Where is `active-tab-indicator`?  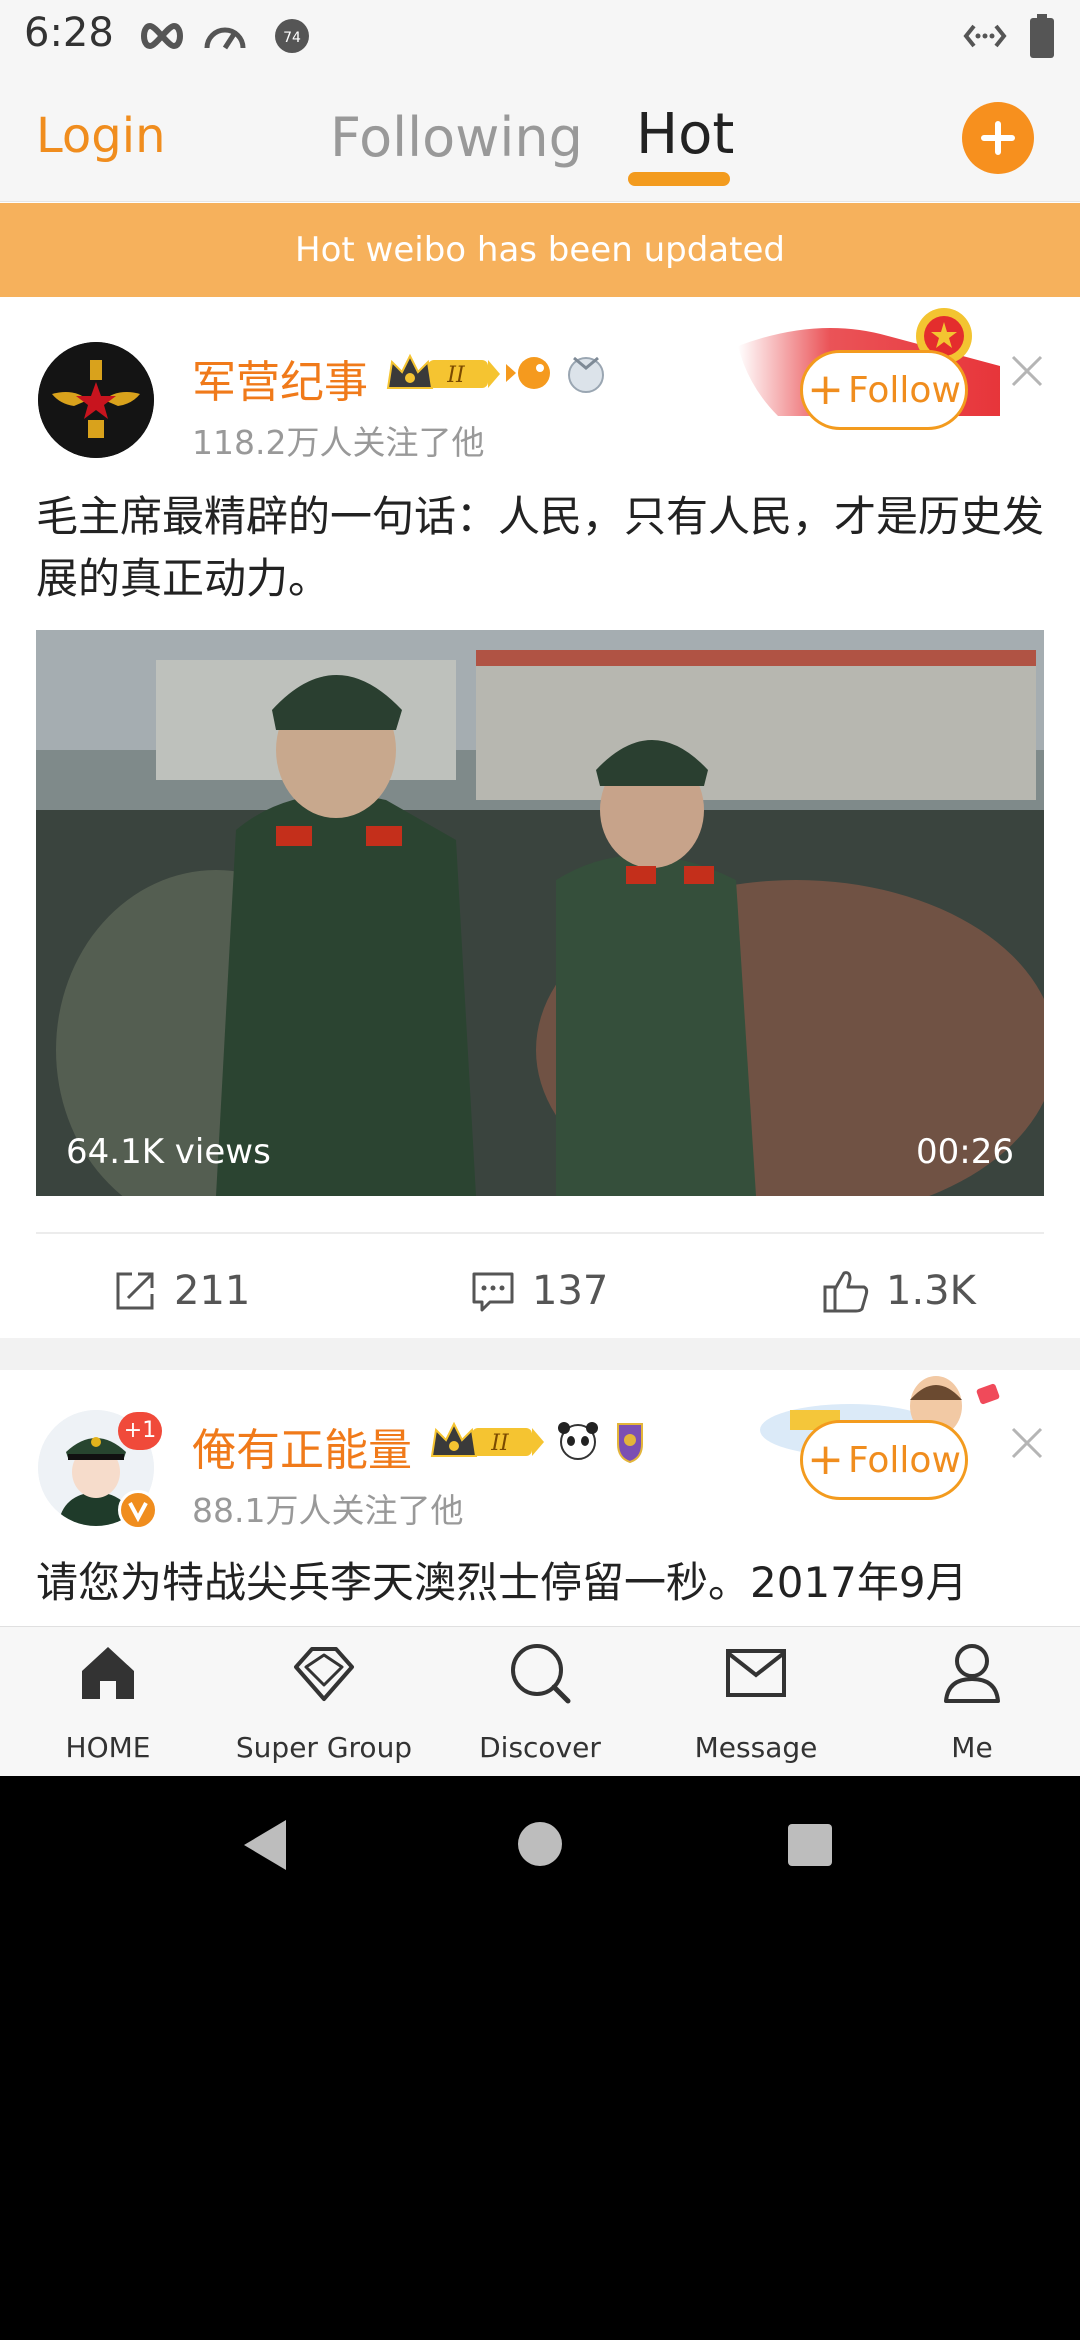
active-tab-indicator is located at coordinates (679, 179).